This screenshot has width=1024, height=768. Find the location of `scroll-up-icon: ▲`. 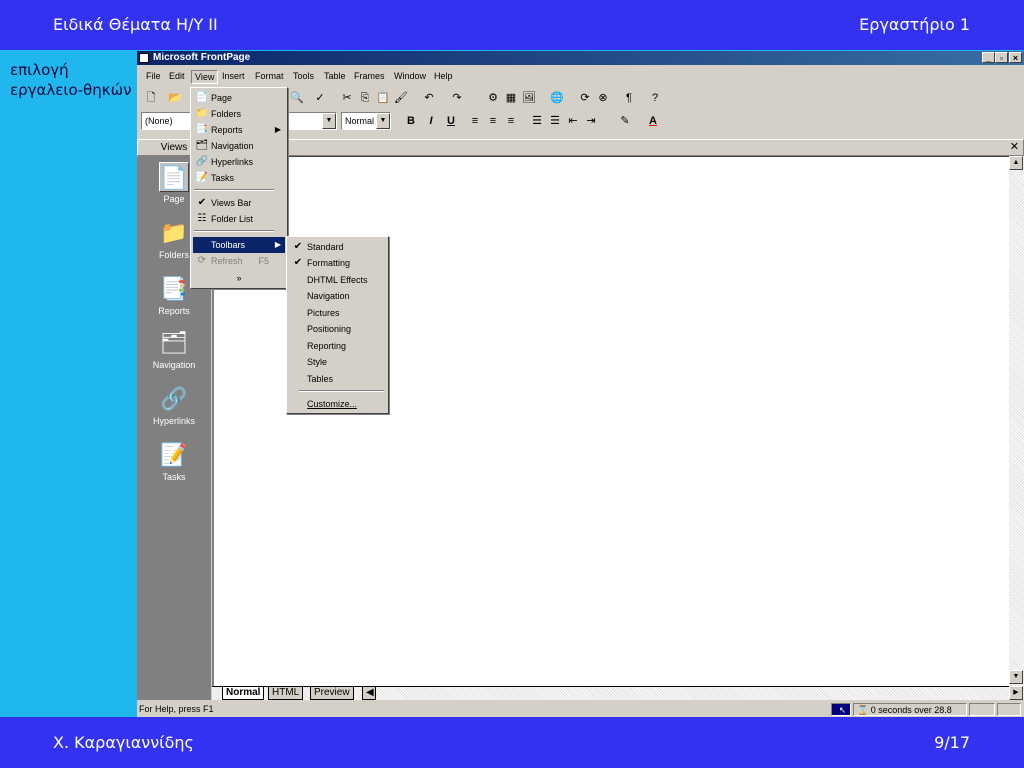

scroll-up-icon: ▲ is located at coordinates (1016, 163).